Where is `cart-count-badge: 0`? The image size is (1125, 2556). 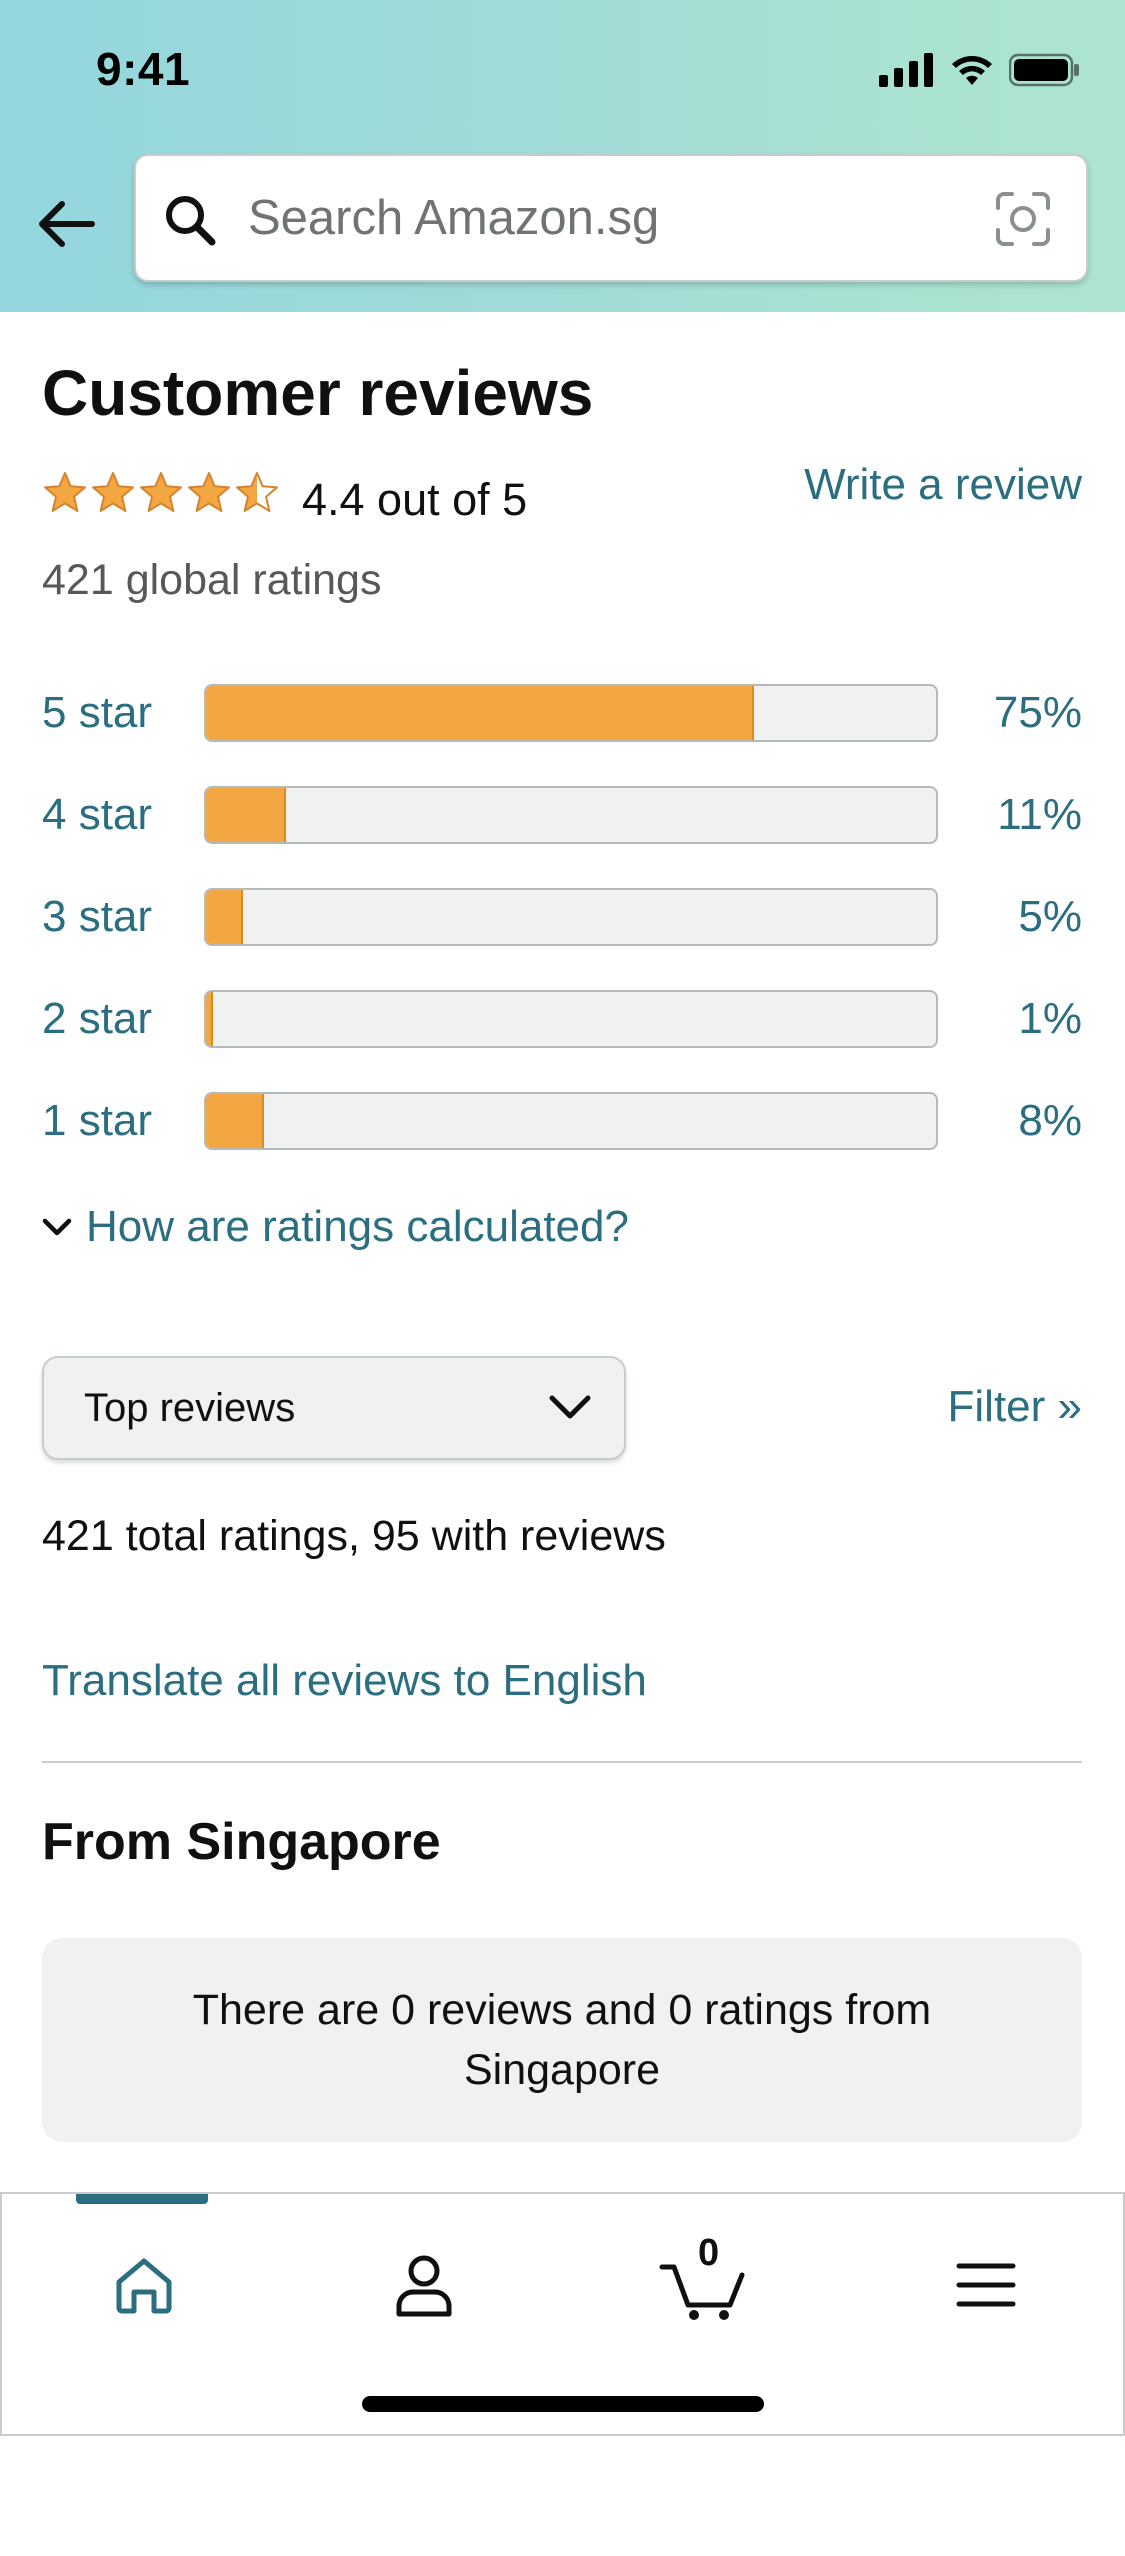
cart-count-badge: 0 is located at coordinates (709, 2253).